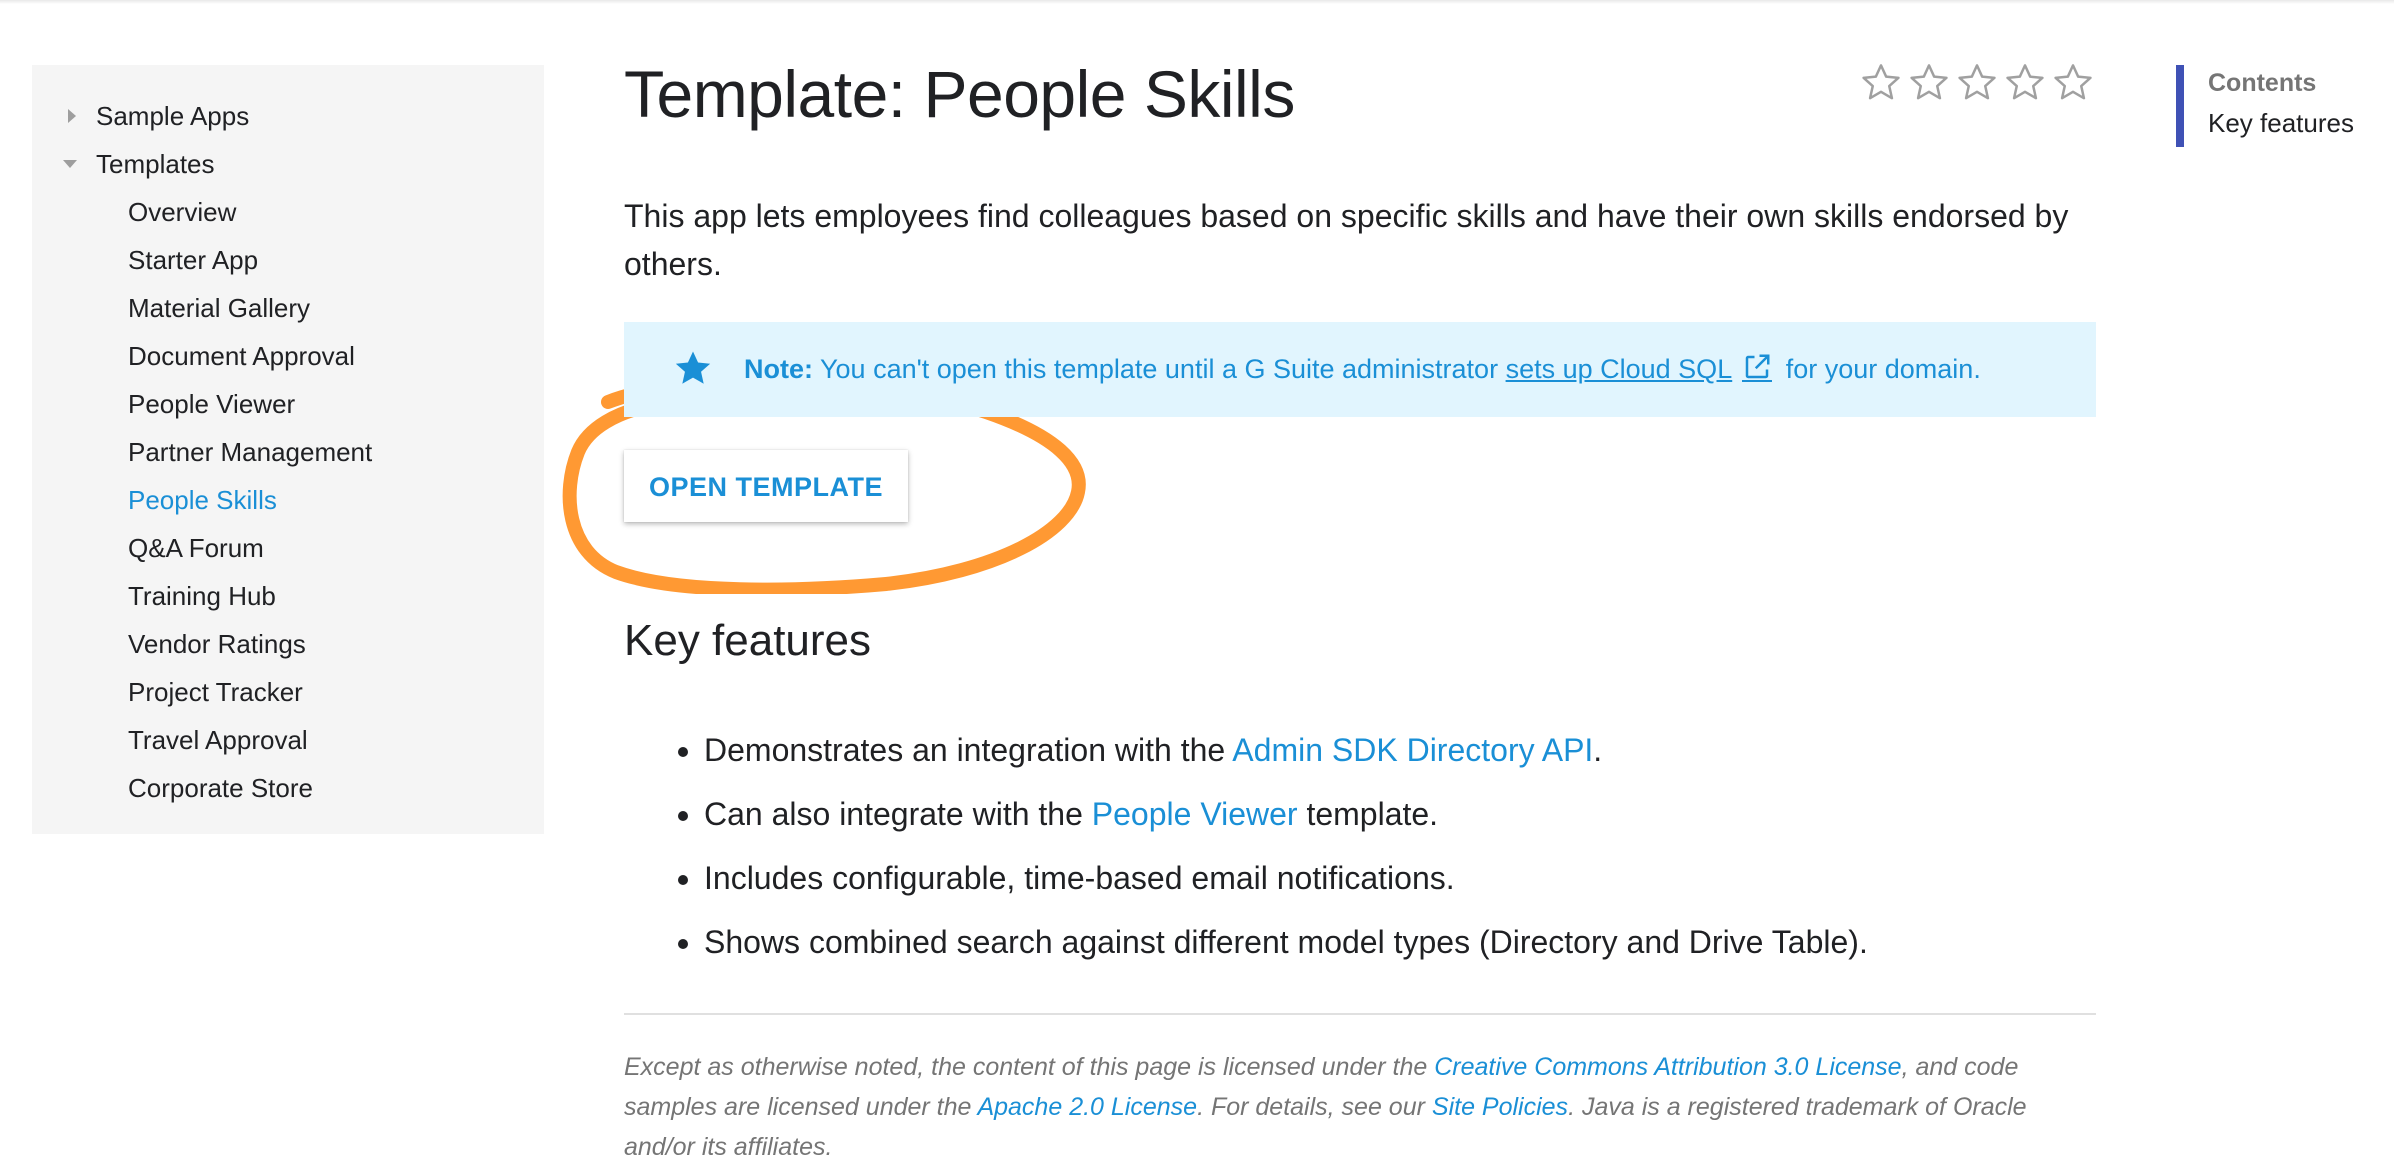  Describe the element at coordinates (778, 369) in the screenshot. I see `note-label: Note:` at that location.